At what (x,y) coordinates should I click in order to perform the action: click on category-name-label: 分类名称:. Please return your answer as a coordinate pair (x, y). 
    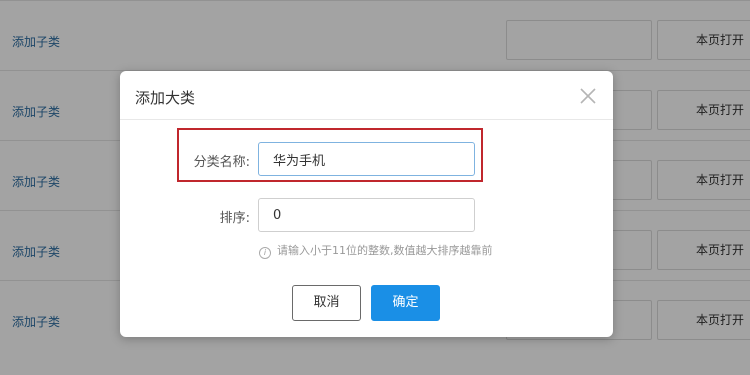
    Looking at the image, I should click on (221, 162).